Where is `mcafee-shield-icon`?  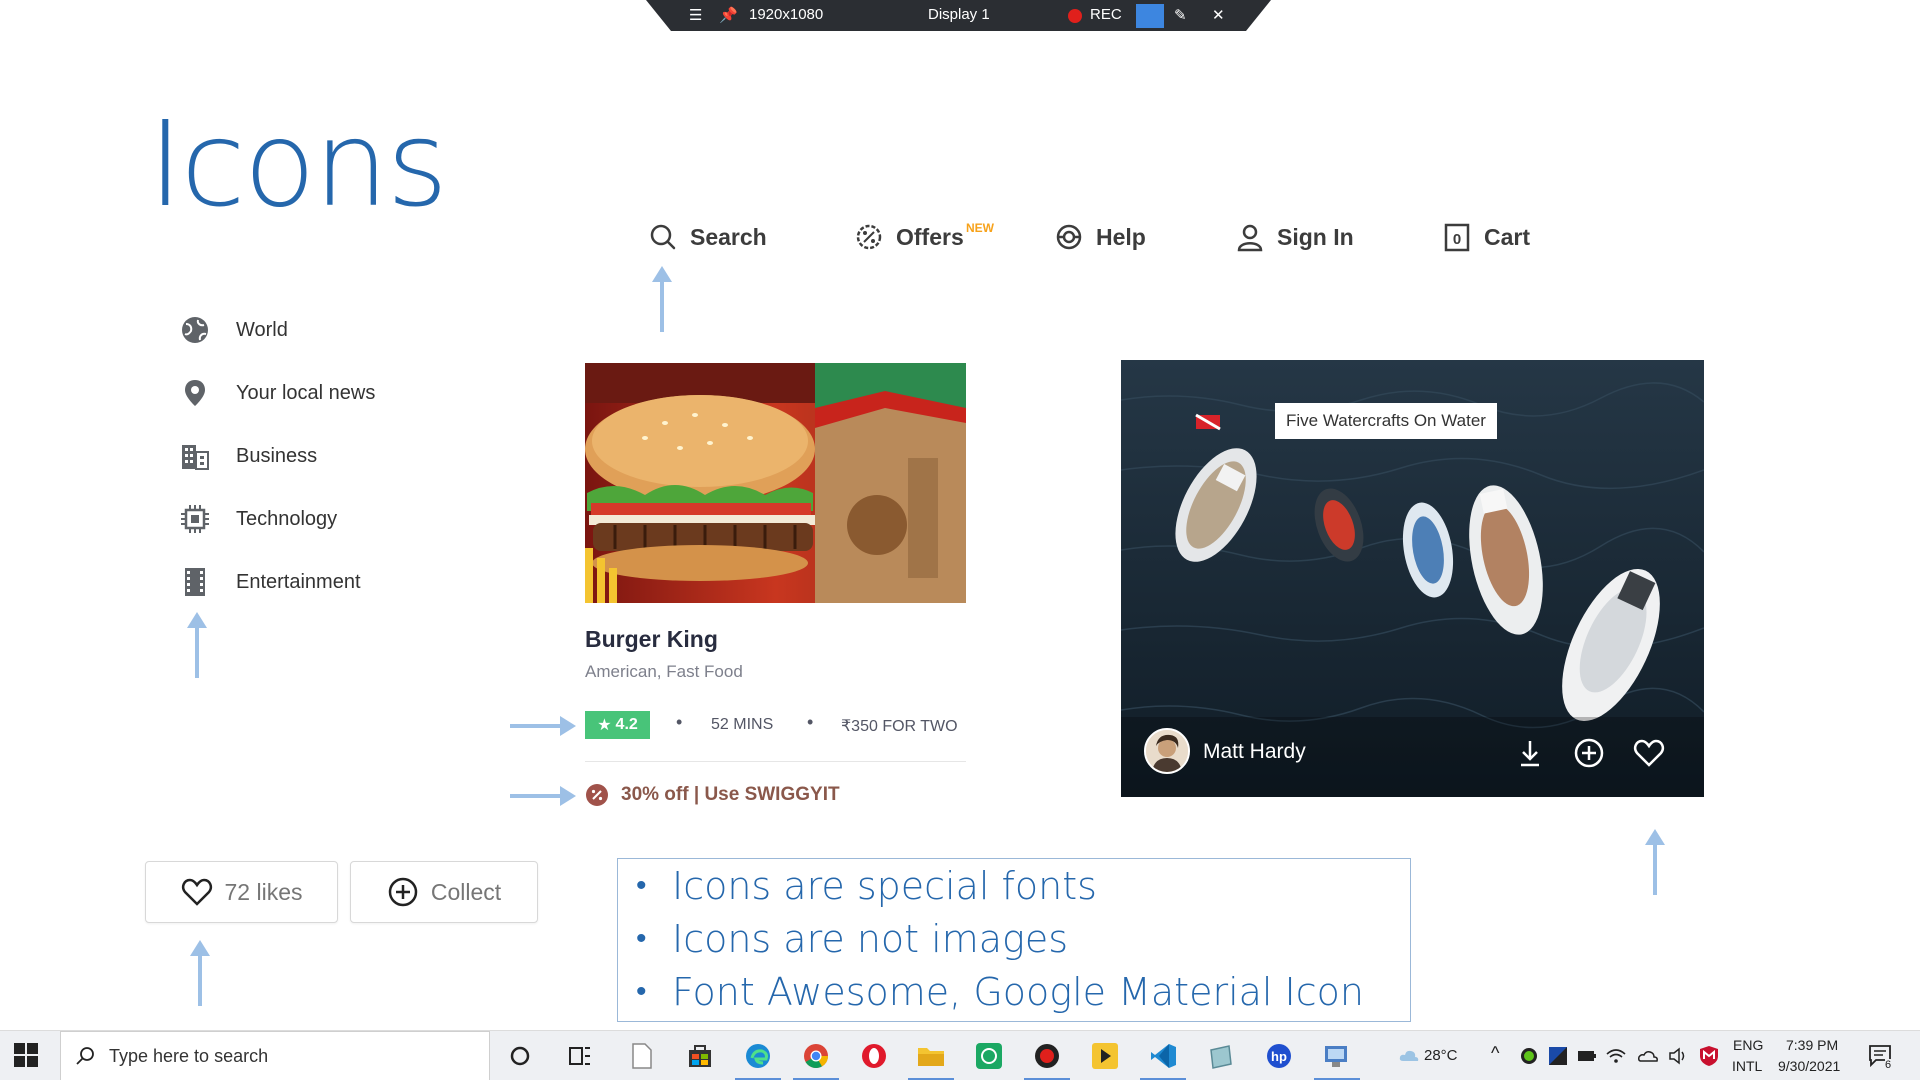 mcafee-shield-icon is located at coordinates (1709, 1056).